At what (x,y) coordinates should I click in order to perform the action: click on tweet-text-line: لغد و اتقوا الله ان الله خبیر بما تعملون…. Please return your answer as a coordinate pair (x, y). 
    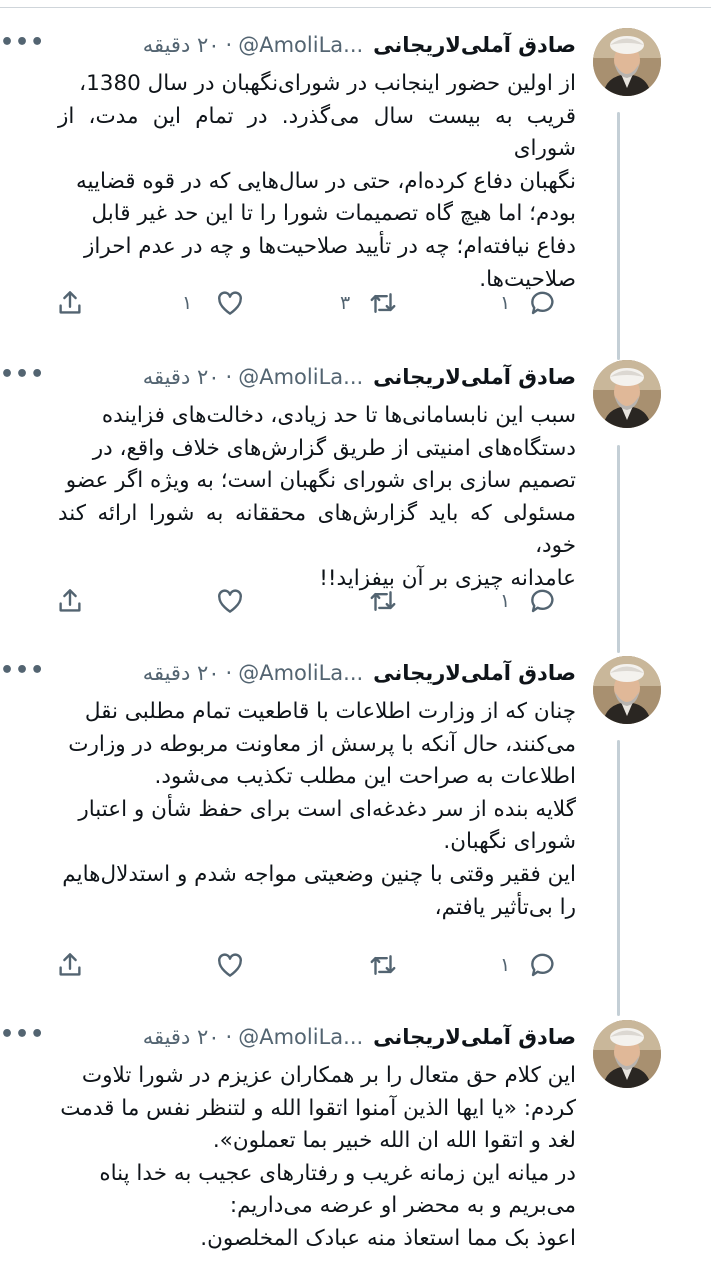
    Looking at the image, I should click on (394, 1141).